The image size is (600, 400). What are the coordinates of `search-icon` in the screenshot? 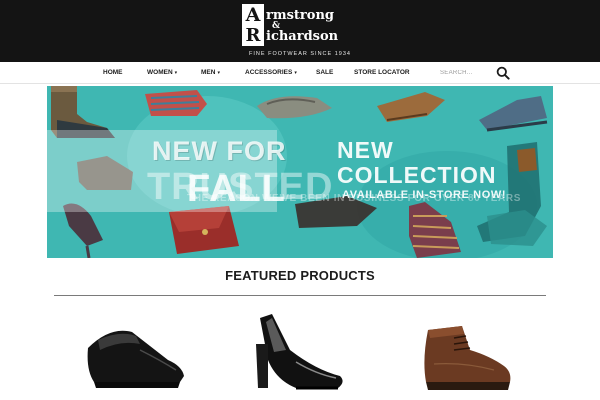 It's located at (503, 73).